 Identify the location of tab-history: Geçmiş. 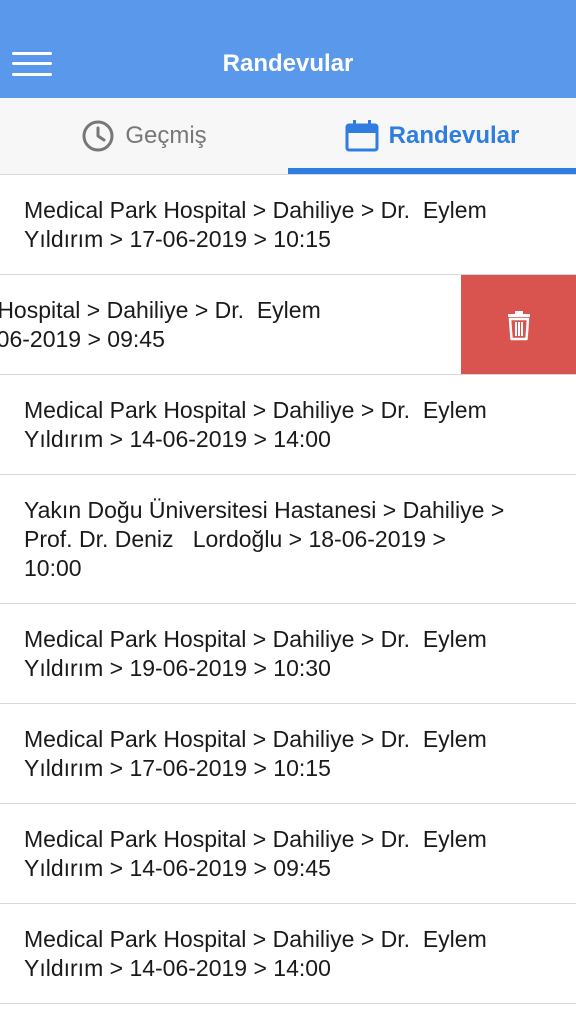
(144, 136).